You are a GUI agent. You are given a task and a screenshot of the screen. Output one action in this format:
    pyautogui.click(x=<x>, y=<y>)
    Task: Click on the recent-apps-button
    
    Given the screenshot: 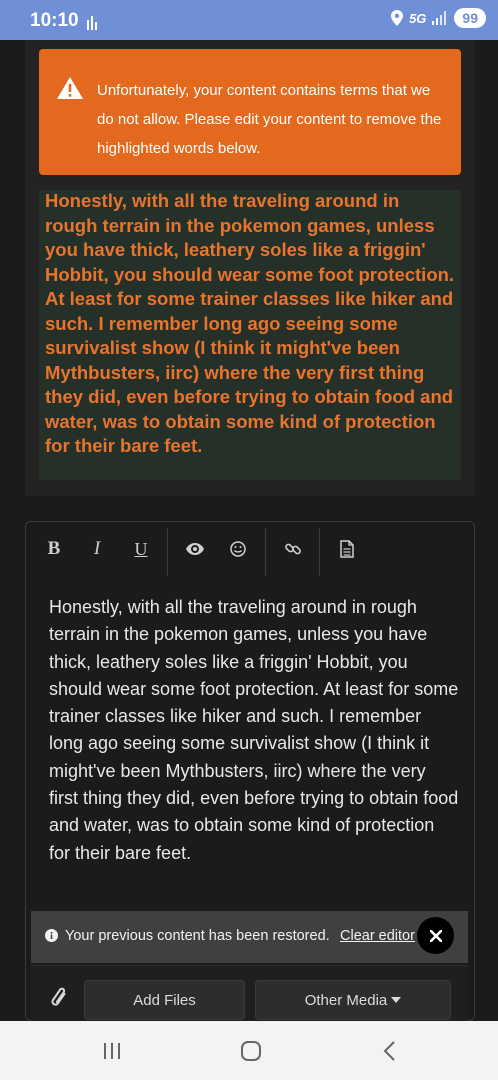 What is the action you would take?
    pyautogui.click(x=112, y=1051)
    